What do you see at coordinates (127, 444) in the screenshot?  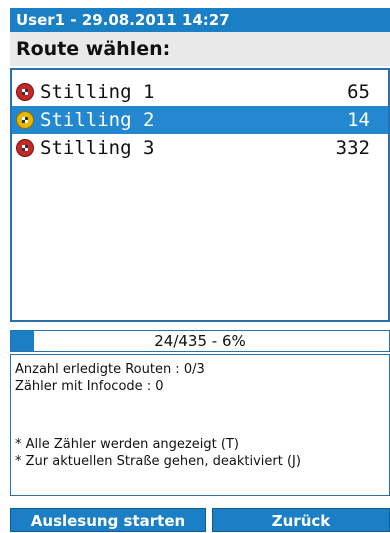 I see `note-all-counters: * Alle Zähler werden angezeigt (T)` at bounding box center [127, 444].